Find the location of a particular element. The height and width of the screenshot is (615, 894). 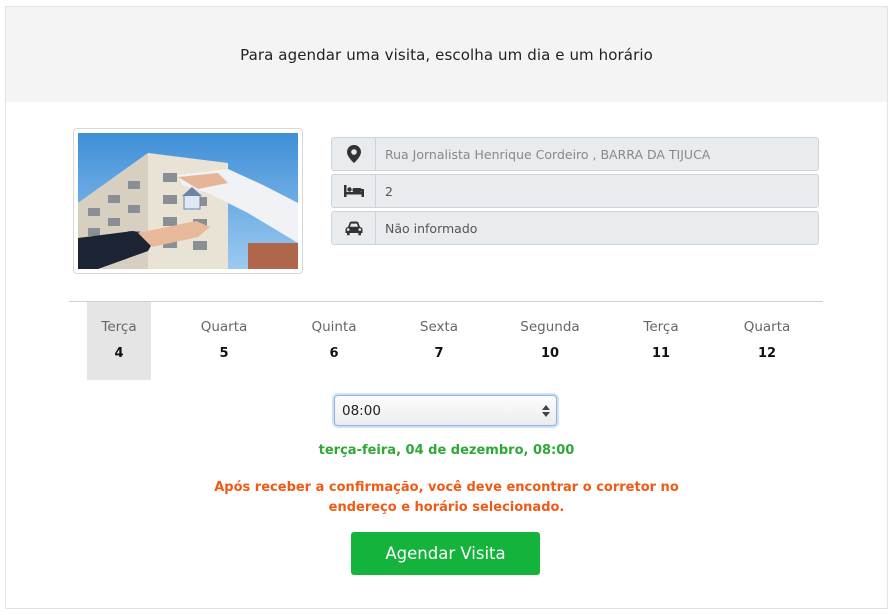

day-option: Quarta 12 is located at coordinates (767, 341).